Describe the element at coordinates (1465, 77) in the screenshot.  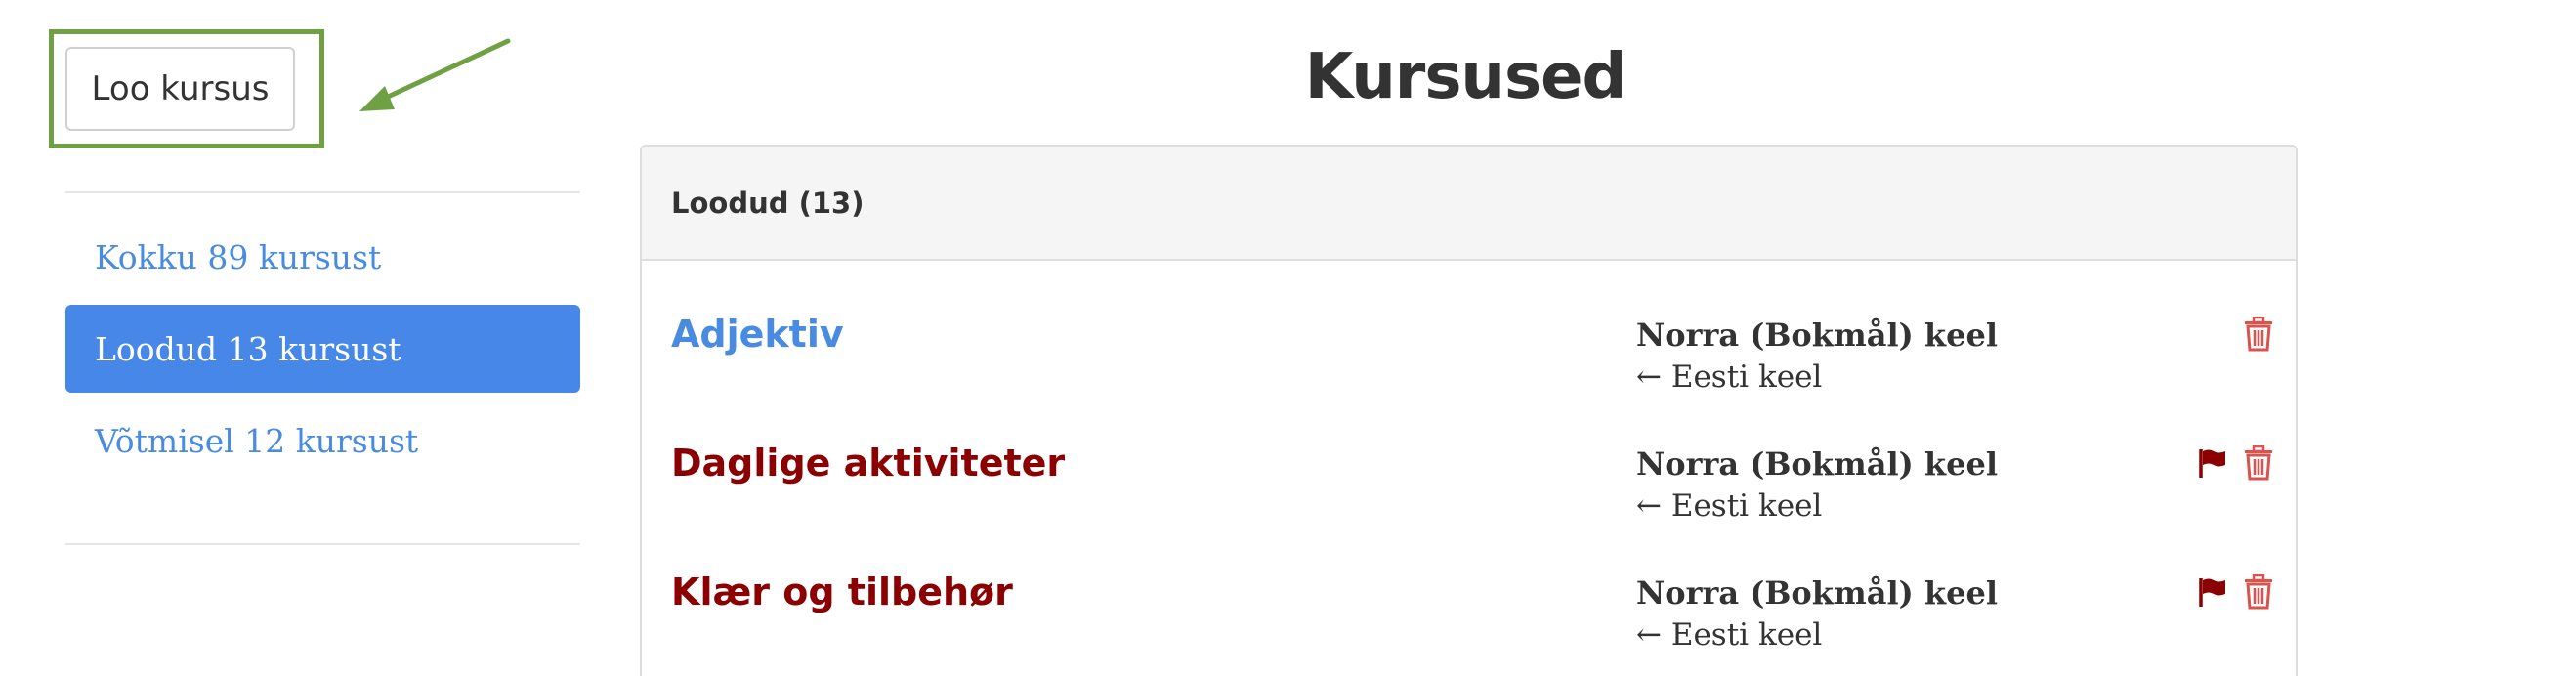
I see `page-title: Kursused` at that location.